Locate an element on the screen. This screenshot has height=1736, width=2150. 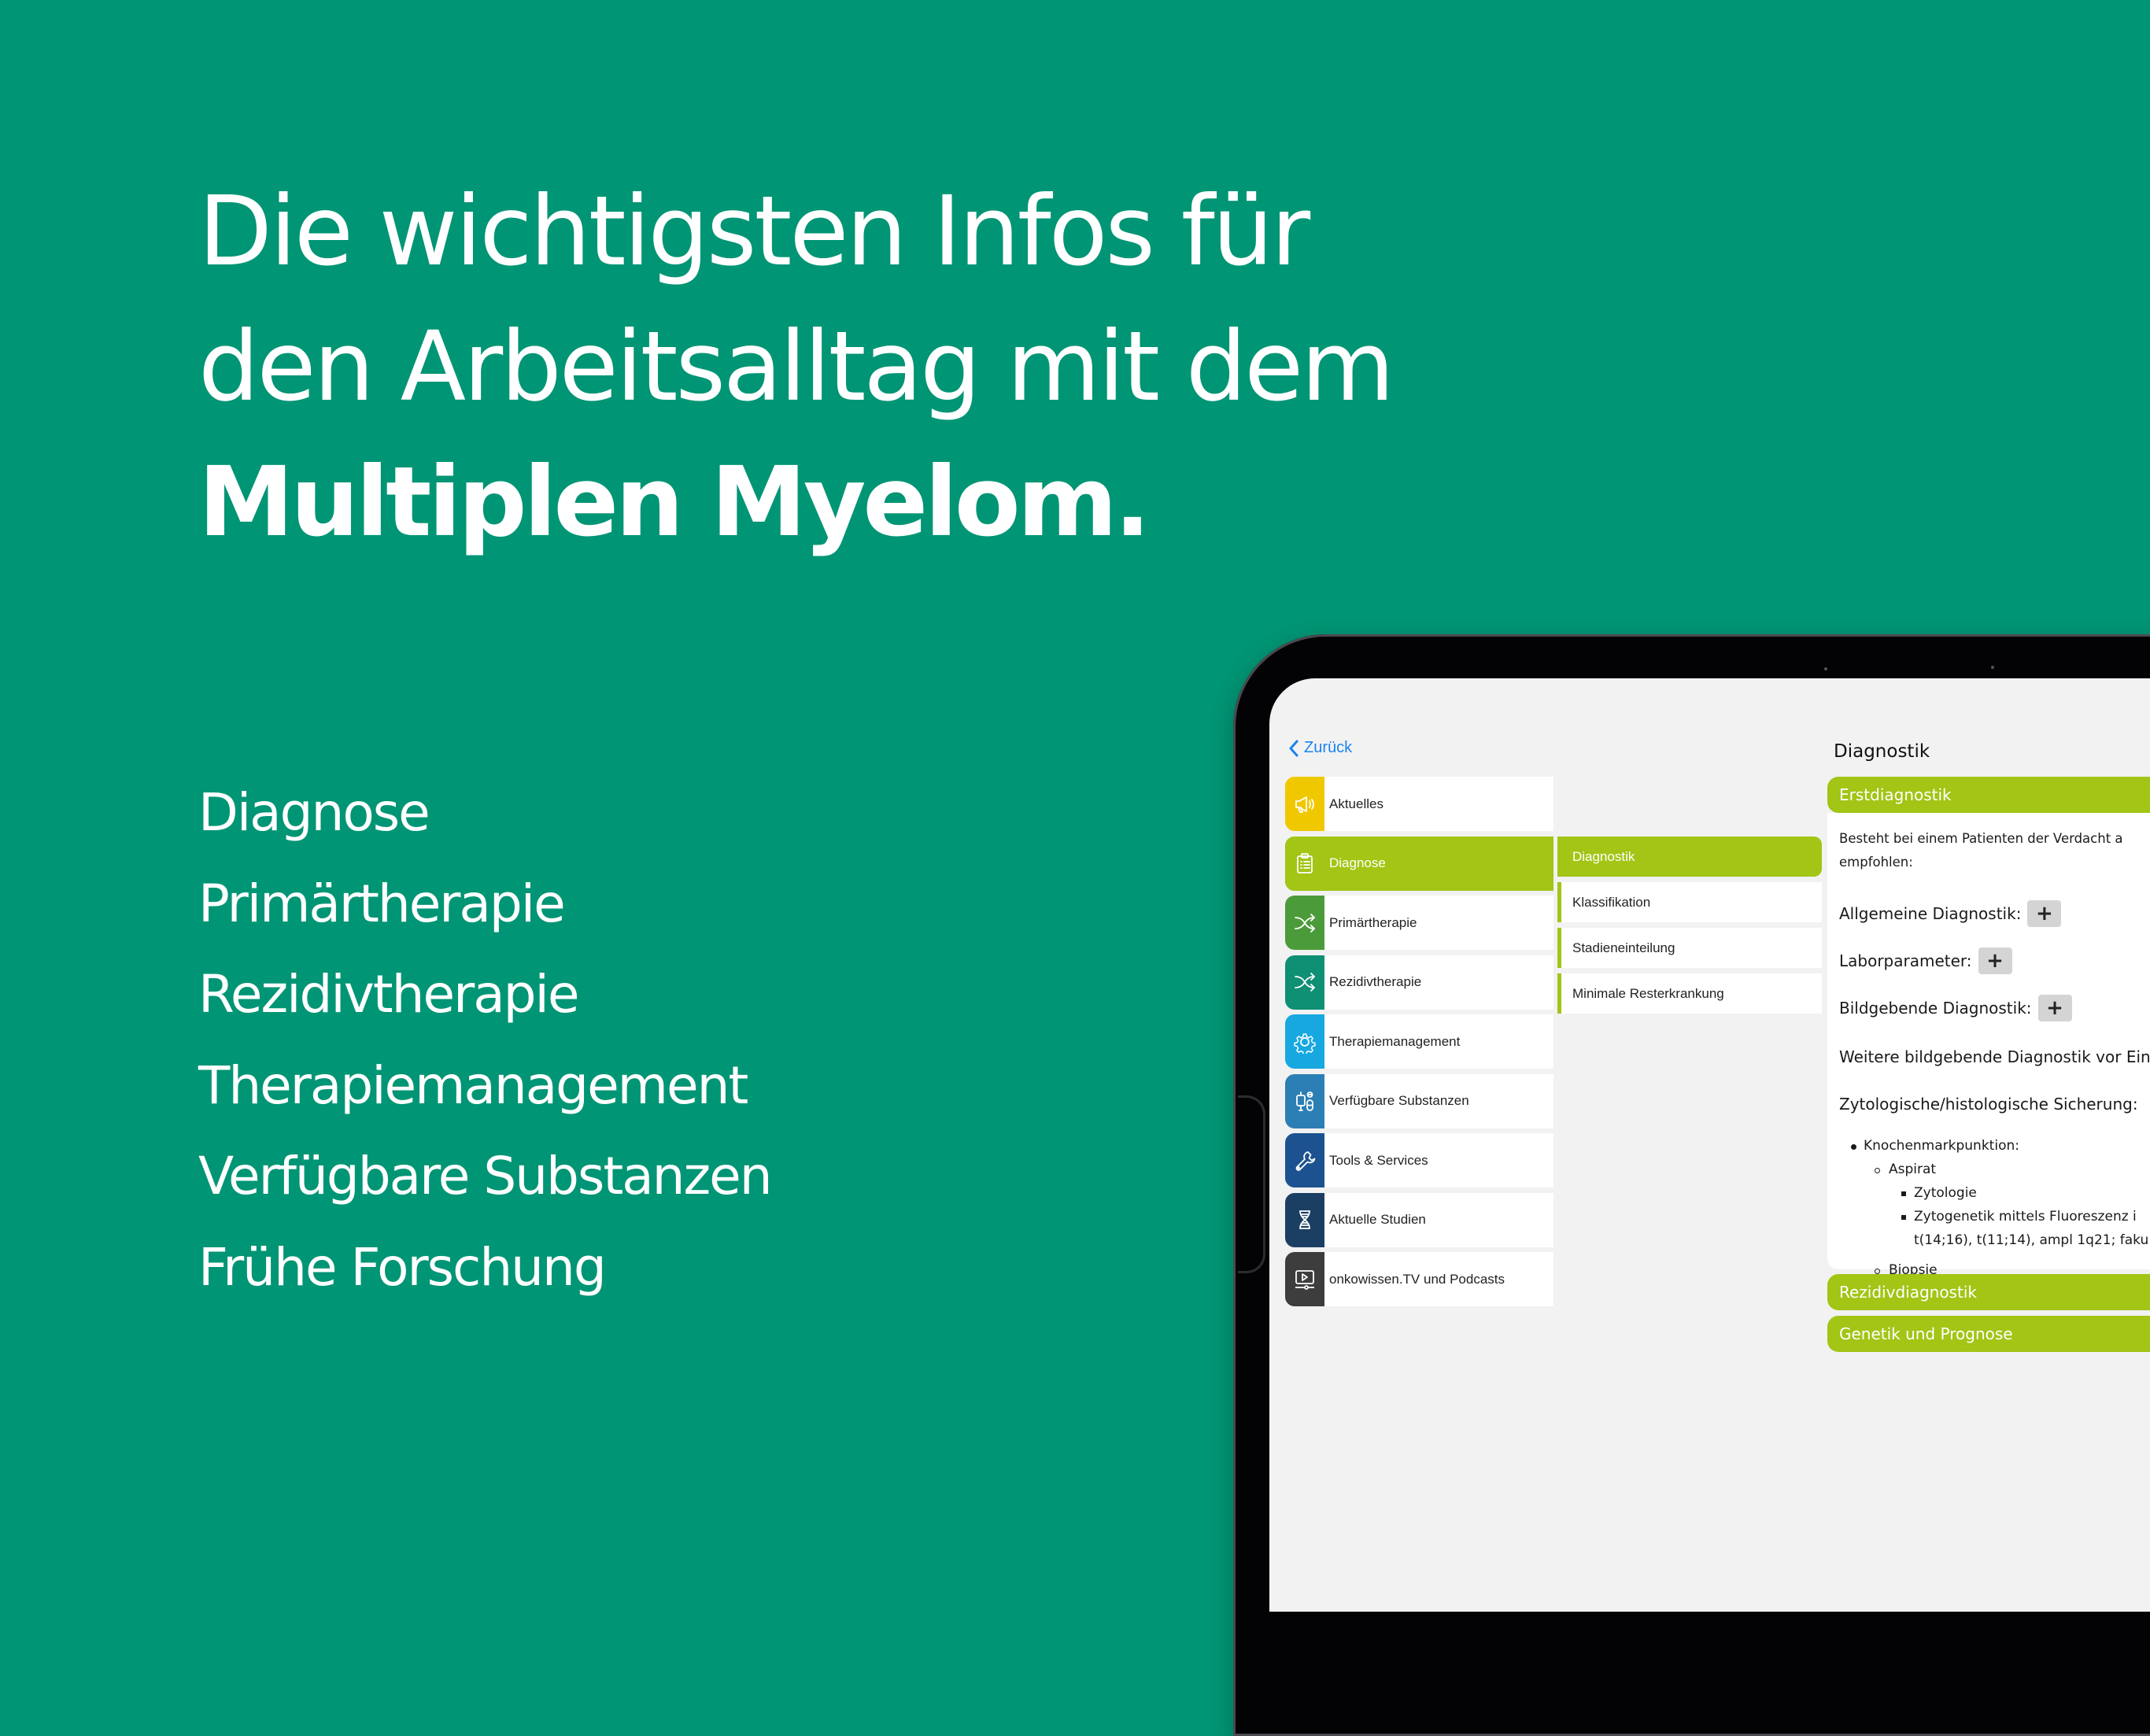
chevron-left-icon is located at coordinates (1294, 748).